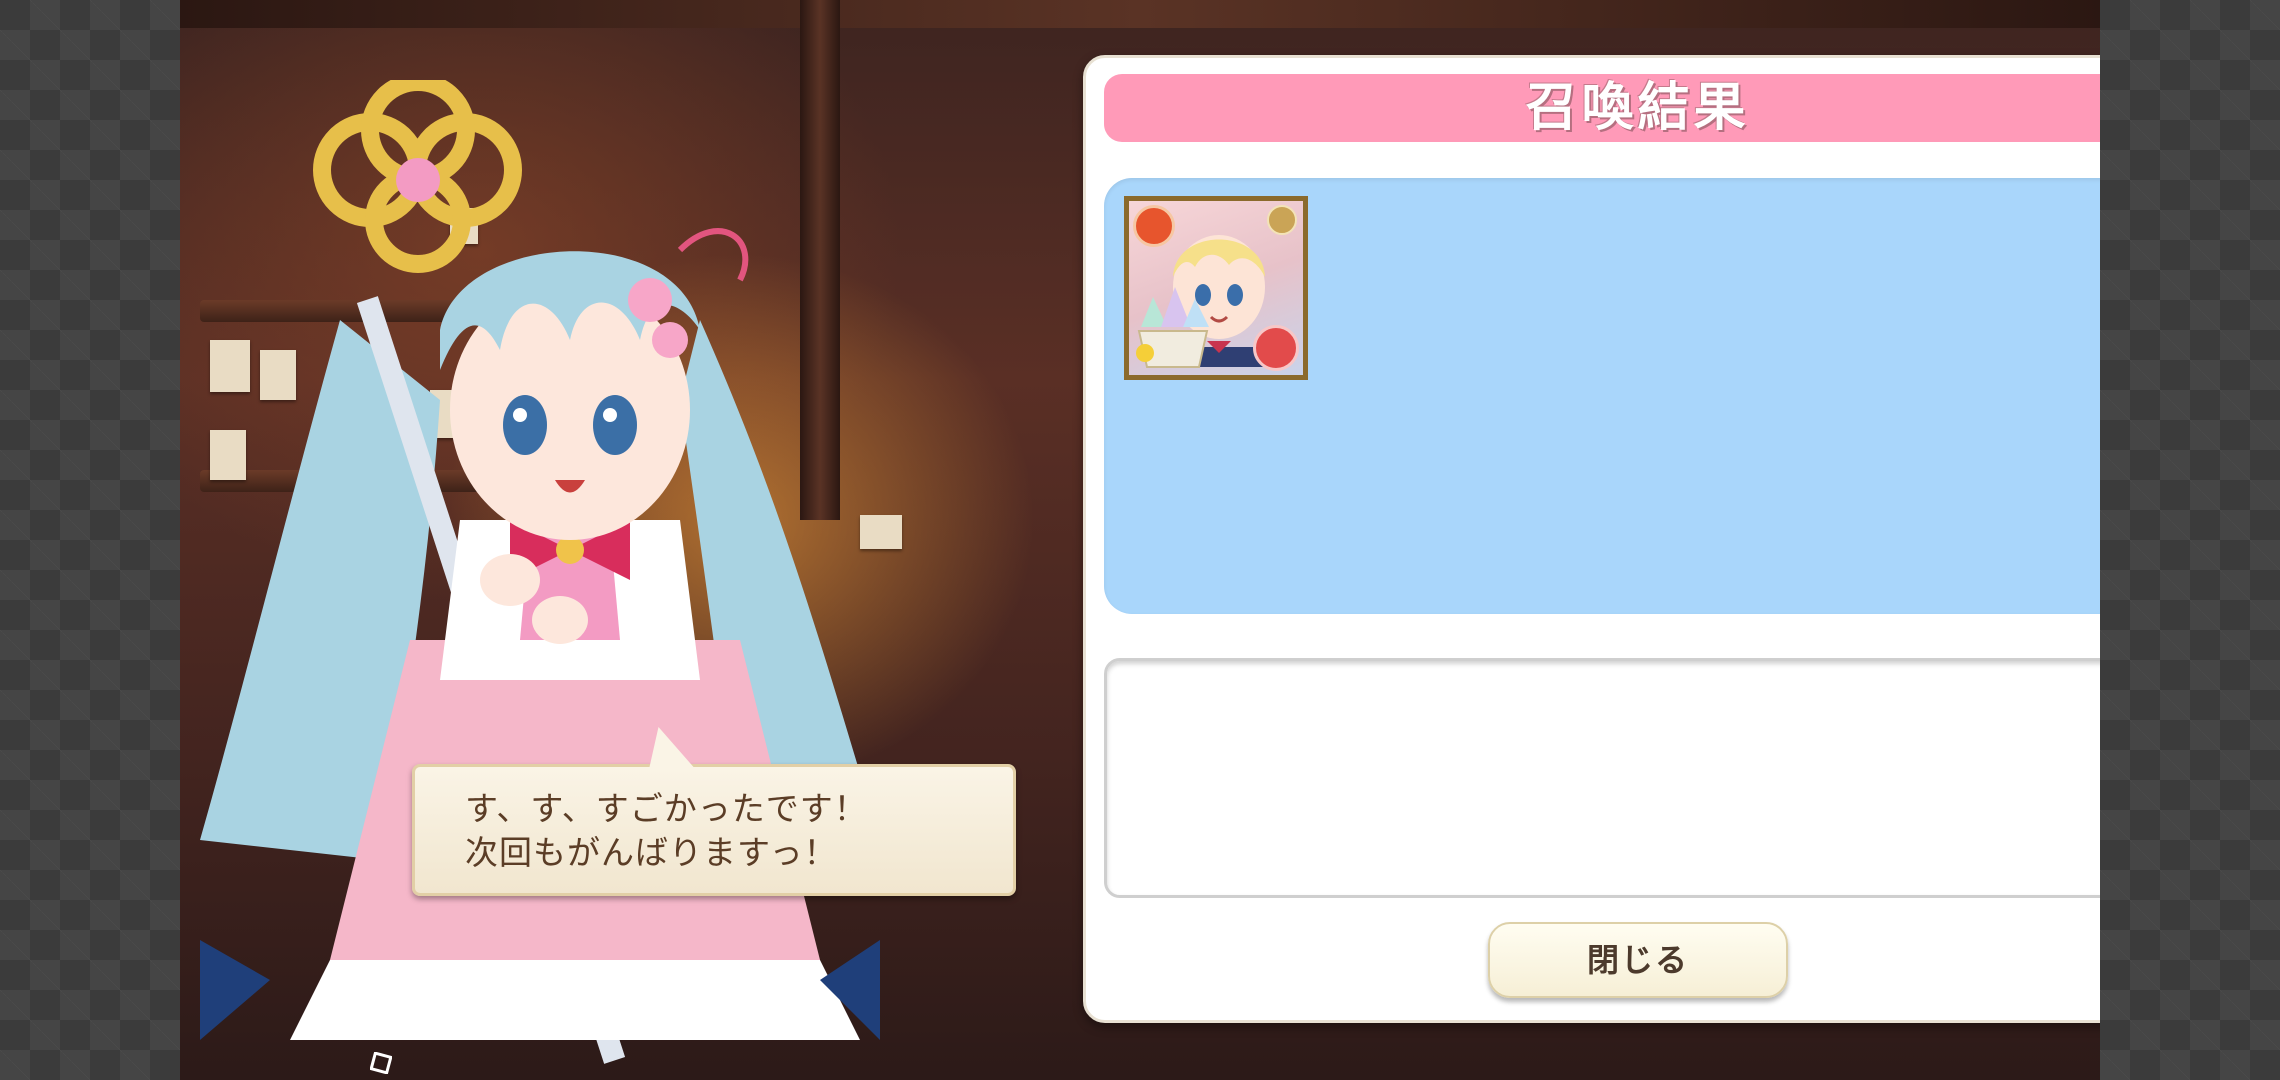  Describe the element at coordinates (1216, 288) in the screenshot. I see `result-character-card` at that location.